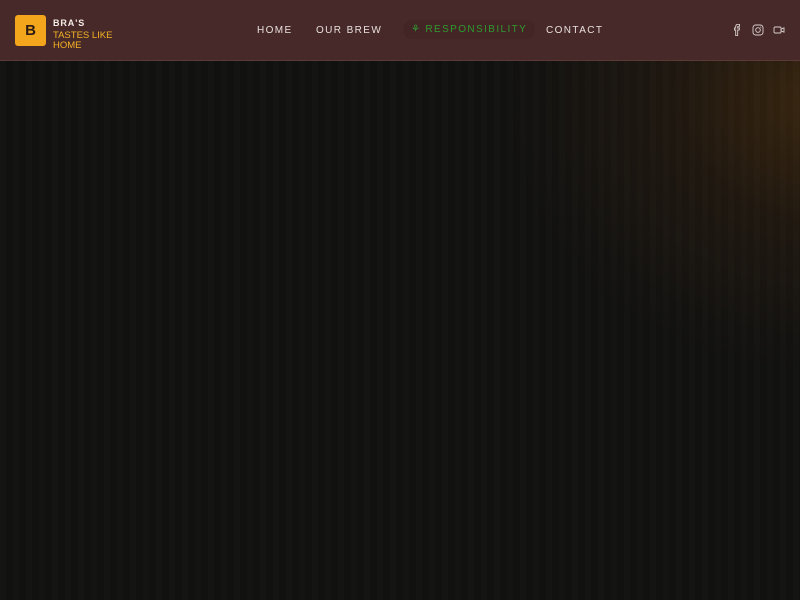 The image size is (800, 600). I want to click on main-nav: HOME OUR BREW ⚘ RESPONSIBILITY CONTACT, so click(400, 30).